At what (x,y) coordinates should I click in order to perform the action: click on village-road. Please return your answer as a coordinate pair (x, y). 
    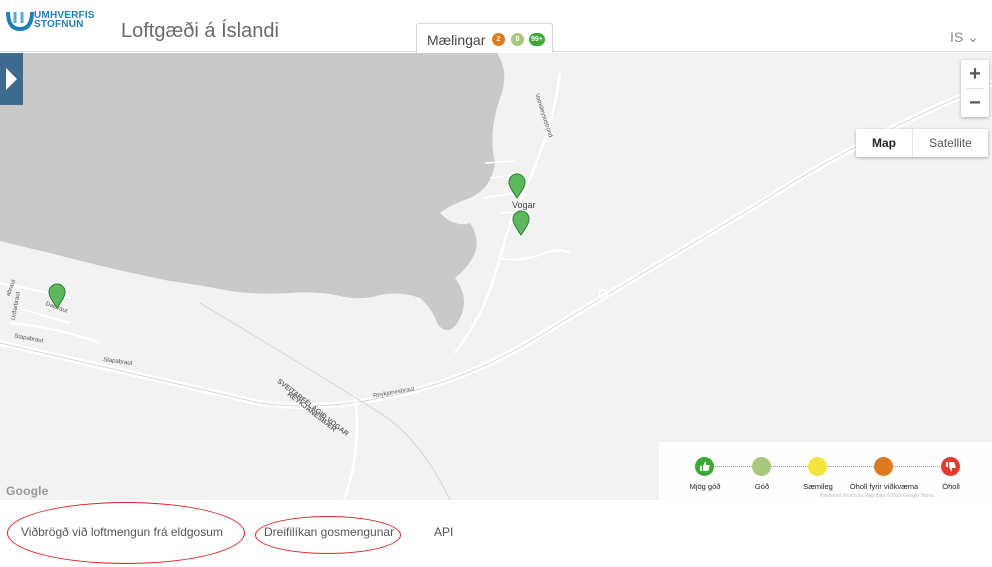
    Looking at the image, I should click on (535, 255).